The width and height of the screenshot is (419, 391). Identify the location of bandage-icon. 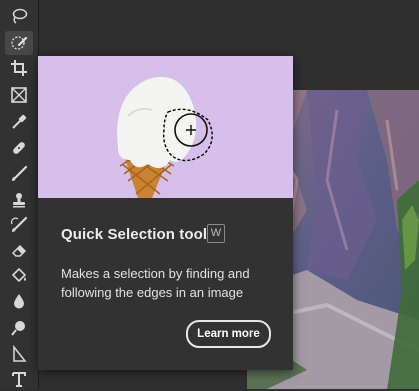
(19, 148).